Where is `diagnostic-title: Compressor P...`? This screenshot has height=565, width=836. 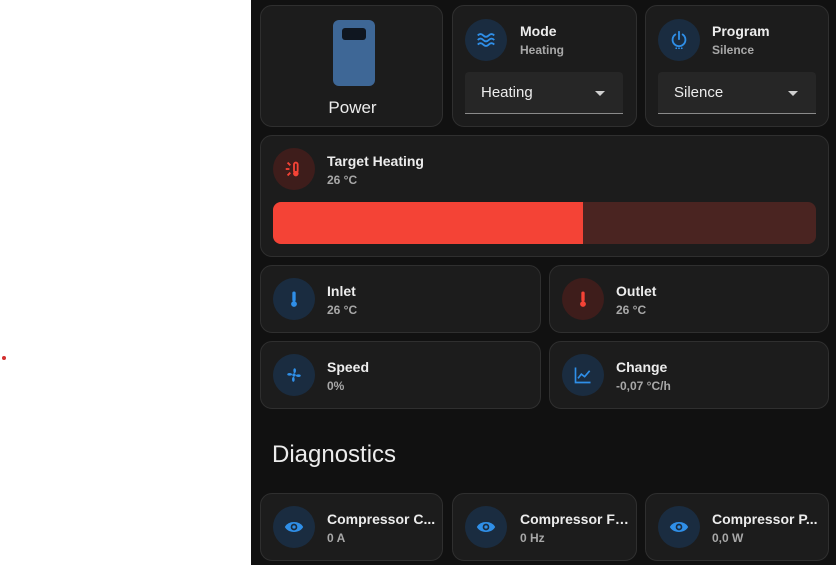 diagnostic-title: Compressor P... is located at coordinates (765, 519).